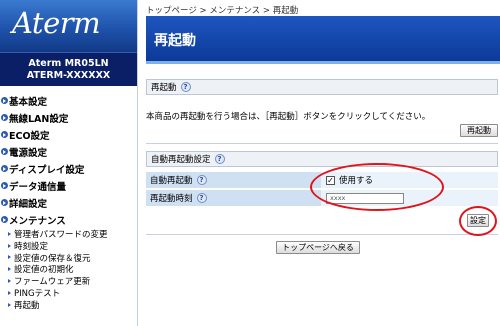 Image resolution: width=500 pixels, height=326 pixels. I want to click on model-info: Aterm MR05LN ATERM-XXXXXX, so click(68, 69).